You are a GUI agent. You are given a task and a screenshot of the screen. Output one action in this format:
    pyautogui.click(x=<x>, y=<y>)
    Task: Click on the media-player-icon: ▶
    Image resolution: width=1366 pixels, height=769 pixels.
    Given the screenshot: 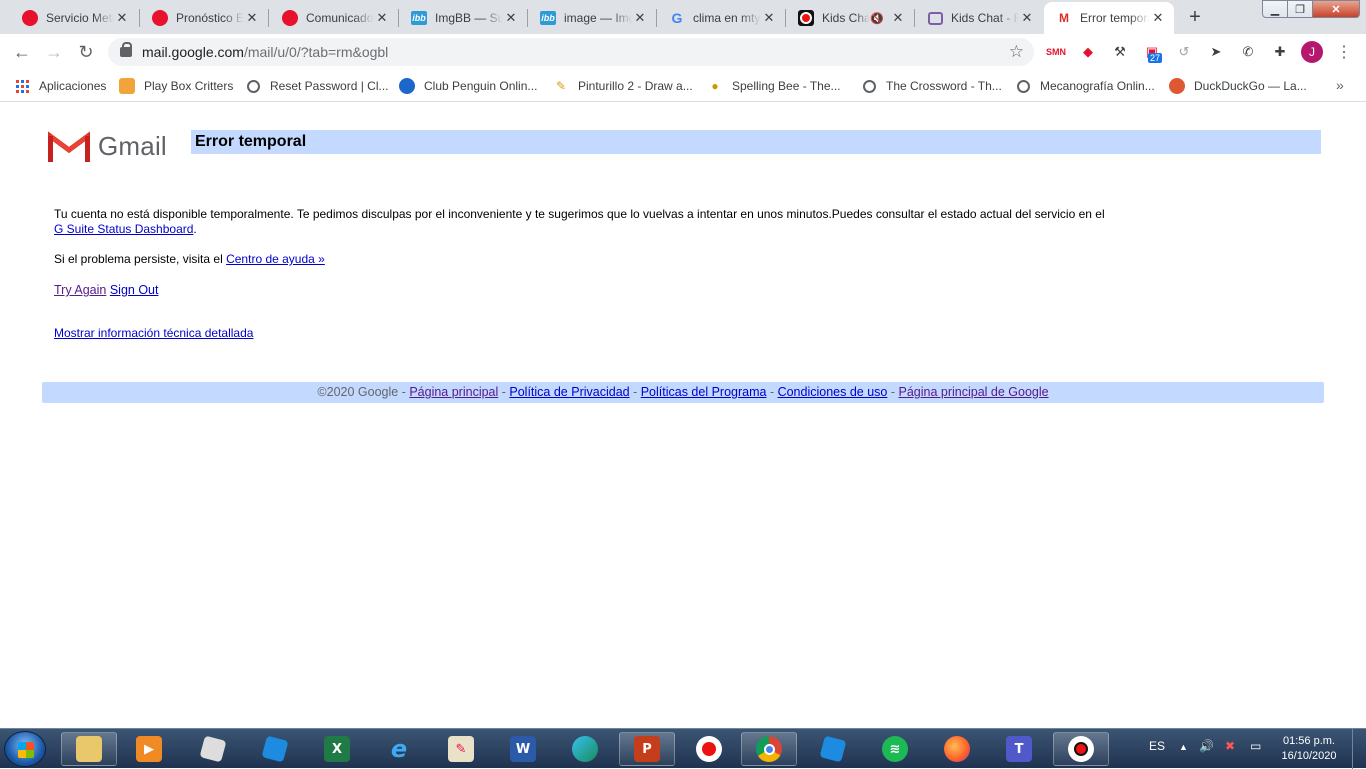 What is the action you would take?
    pyautogui.click(x=149, y=749)
    